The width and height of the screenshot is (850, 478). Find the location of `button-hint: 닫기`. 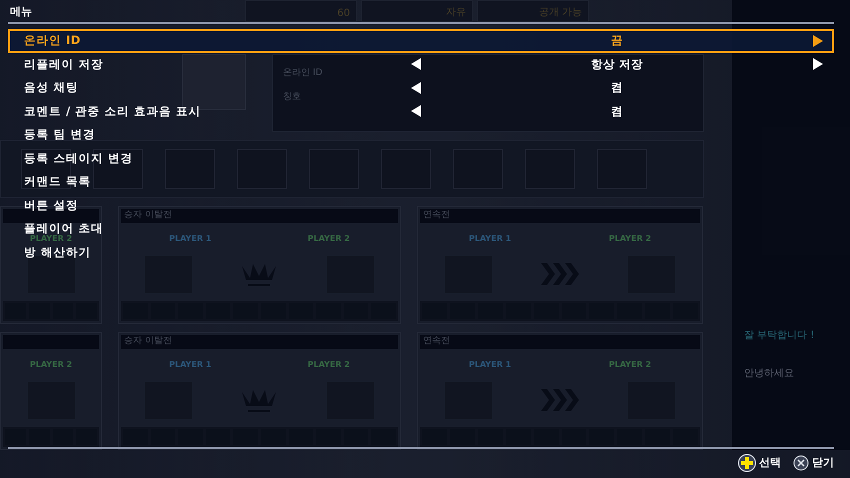

button-hint: 닫기 is located at coordinates (823, 462).